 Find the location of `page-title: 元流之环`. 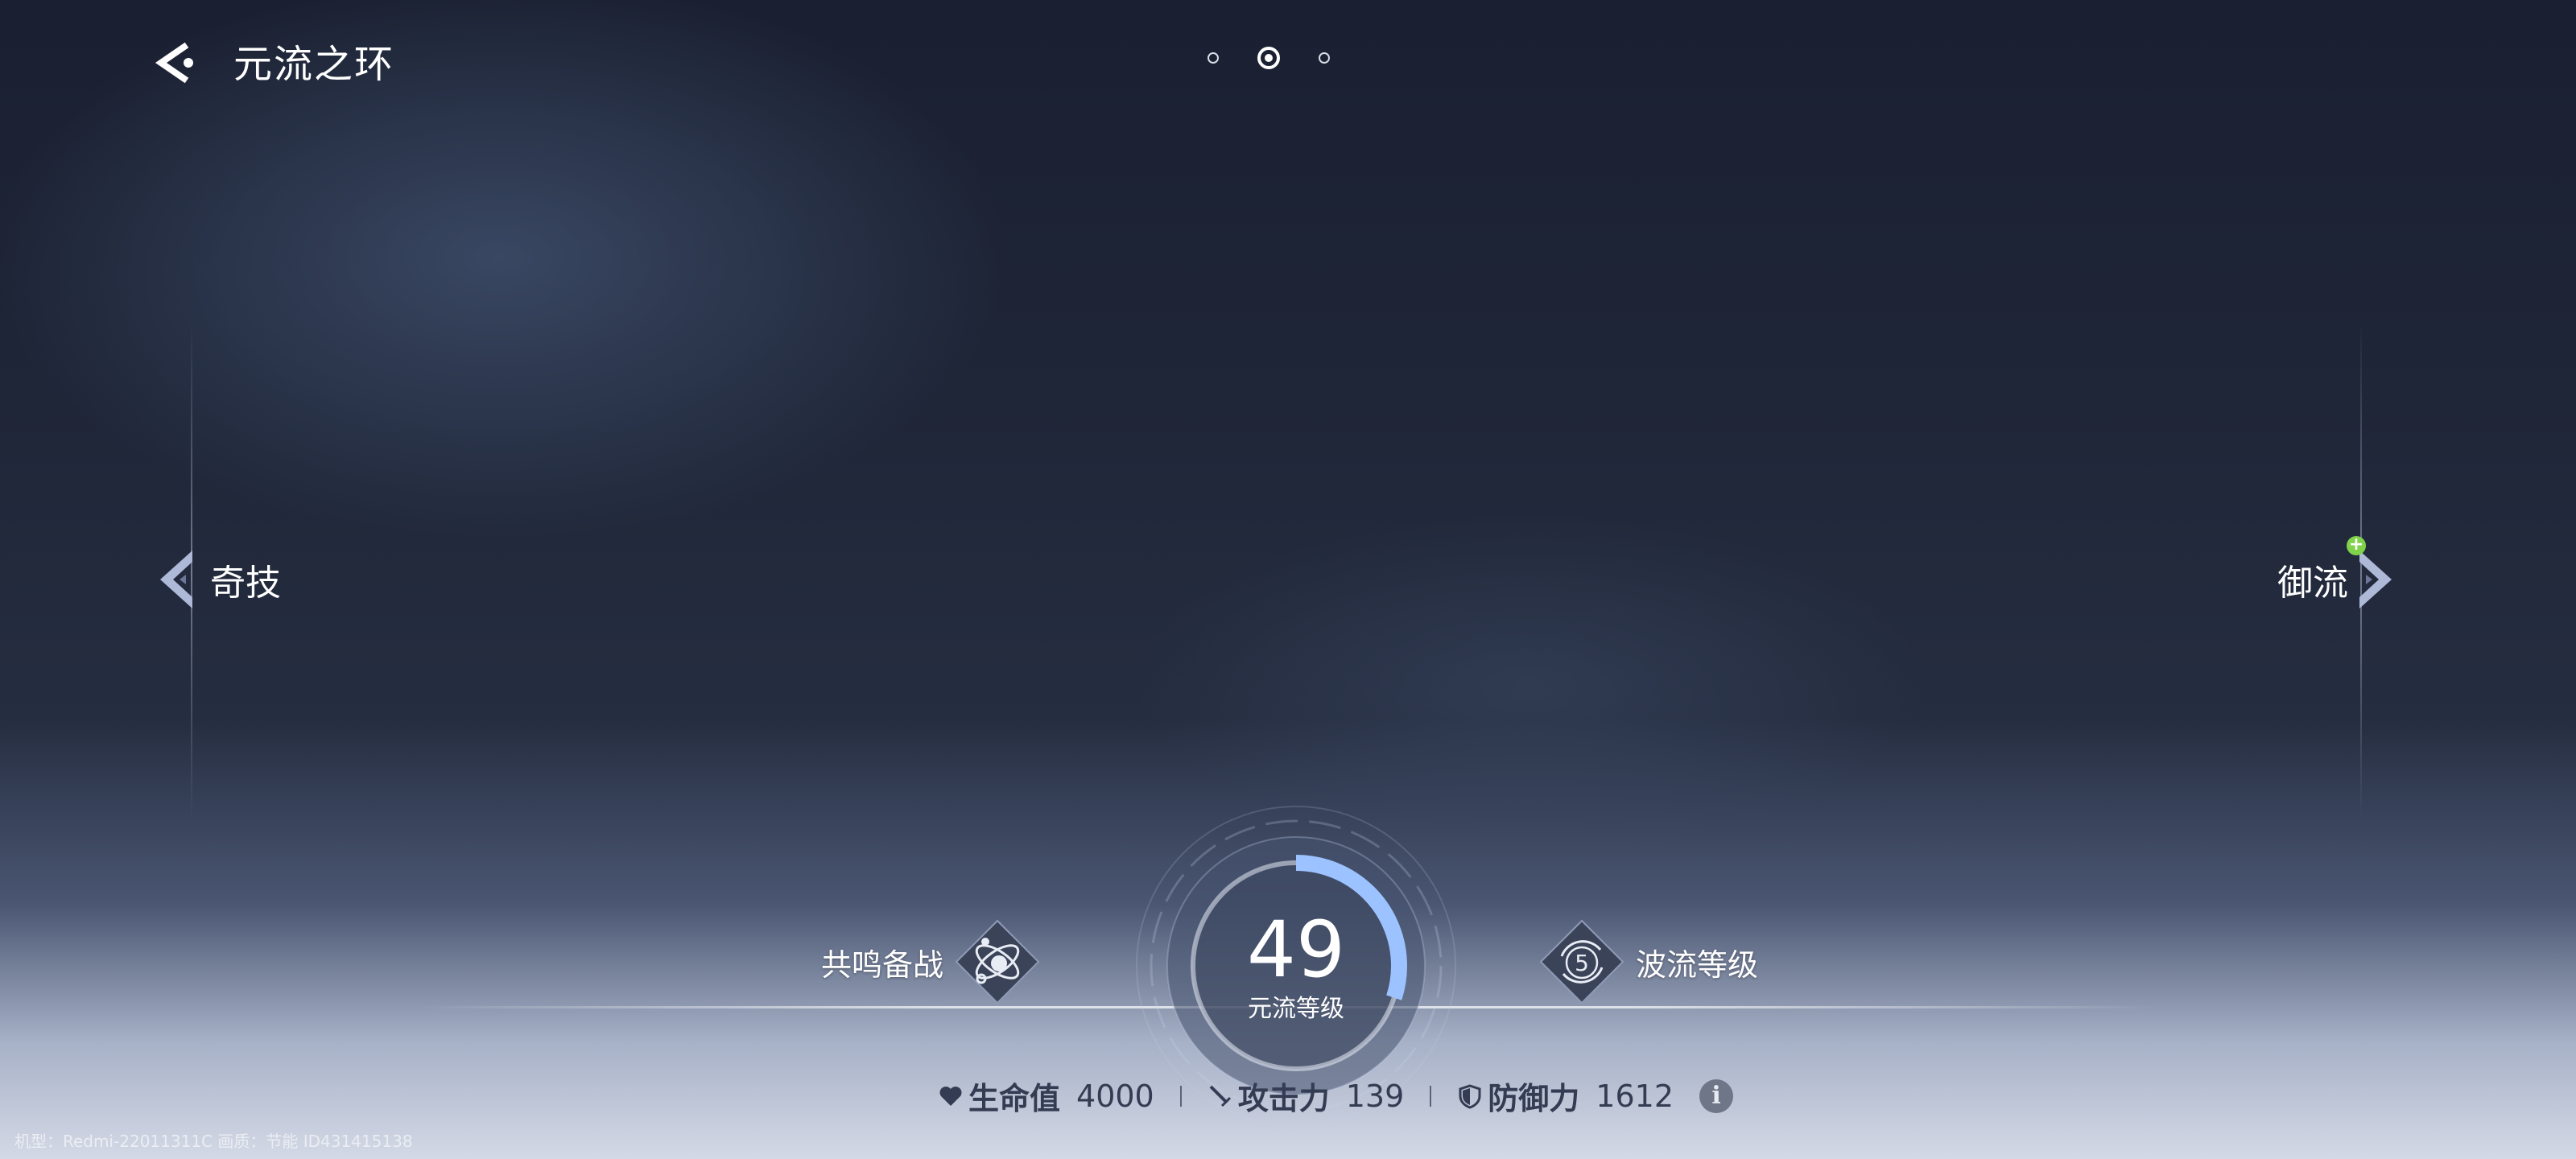

page-title: 元流之环 is located at coordinates (314, 64).